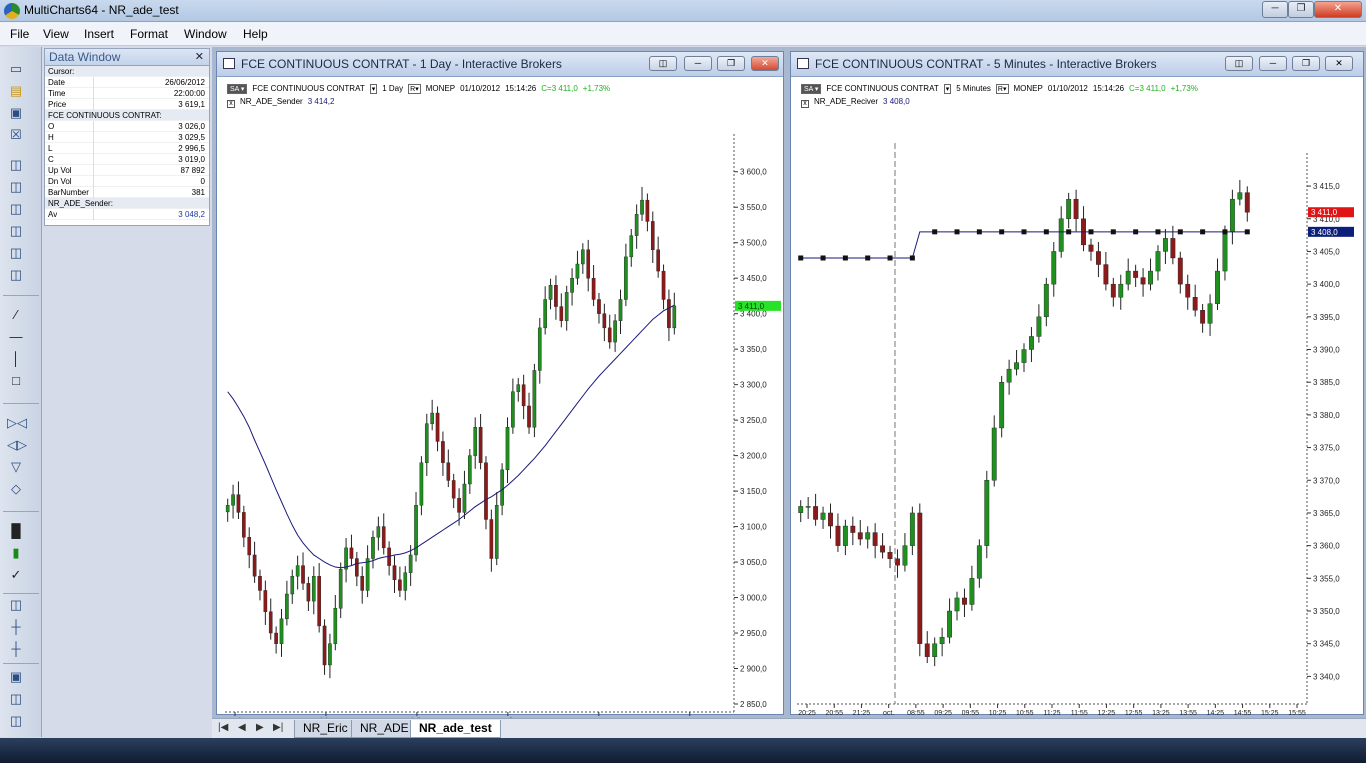  Describe the element at coordinates (16, 165) in the screenshot. I see `insert-symbol-icon: ◫` at that location.